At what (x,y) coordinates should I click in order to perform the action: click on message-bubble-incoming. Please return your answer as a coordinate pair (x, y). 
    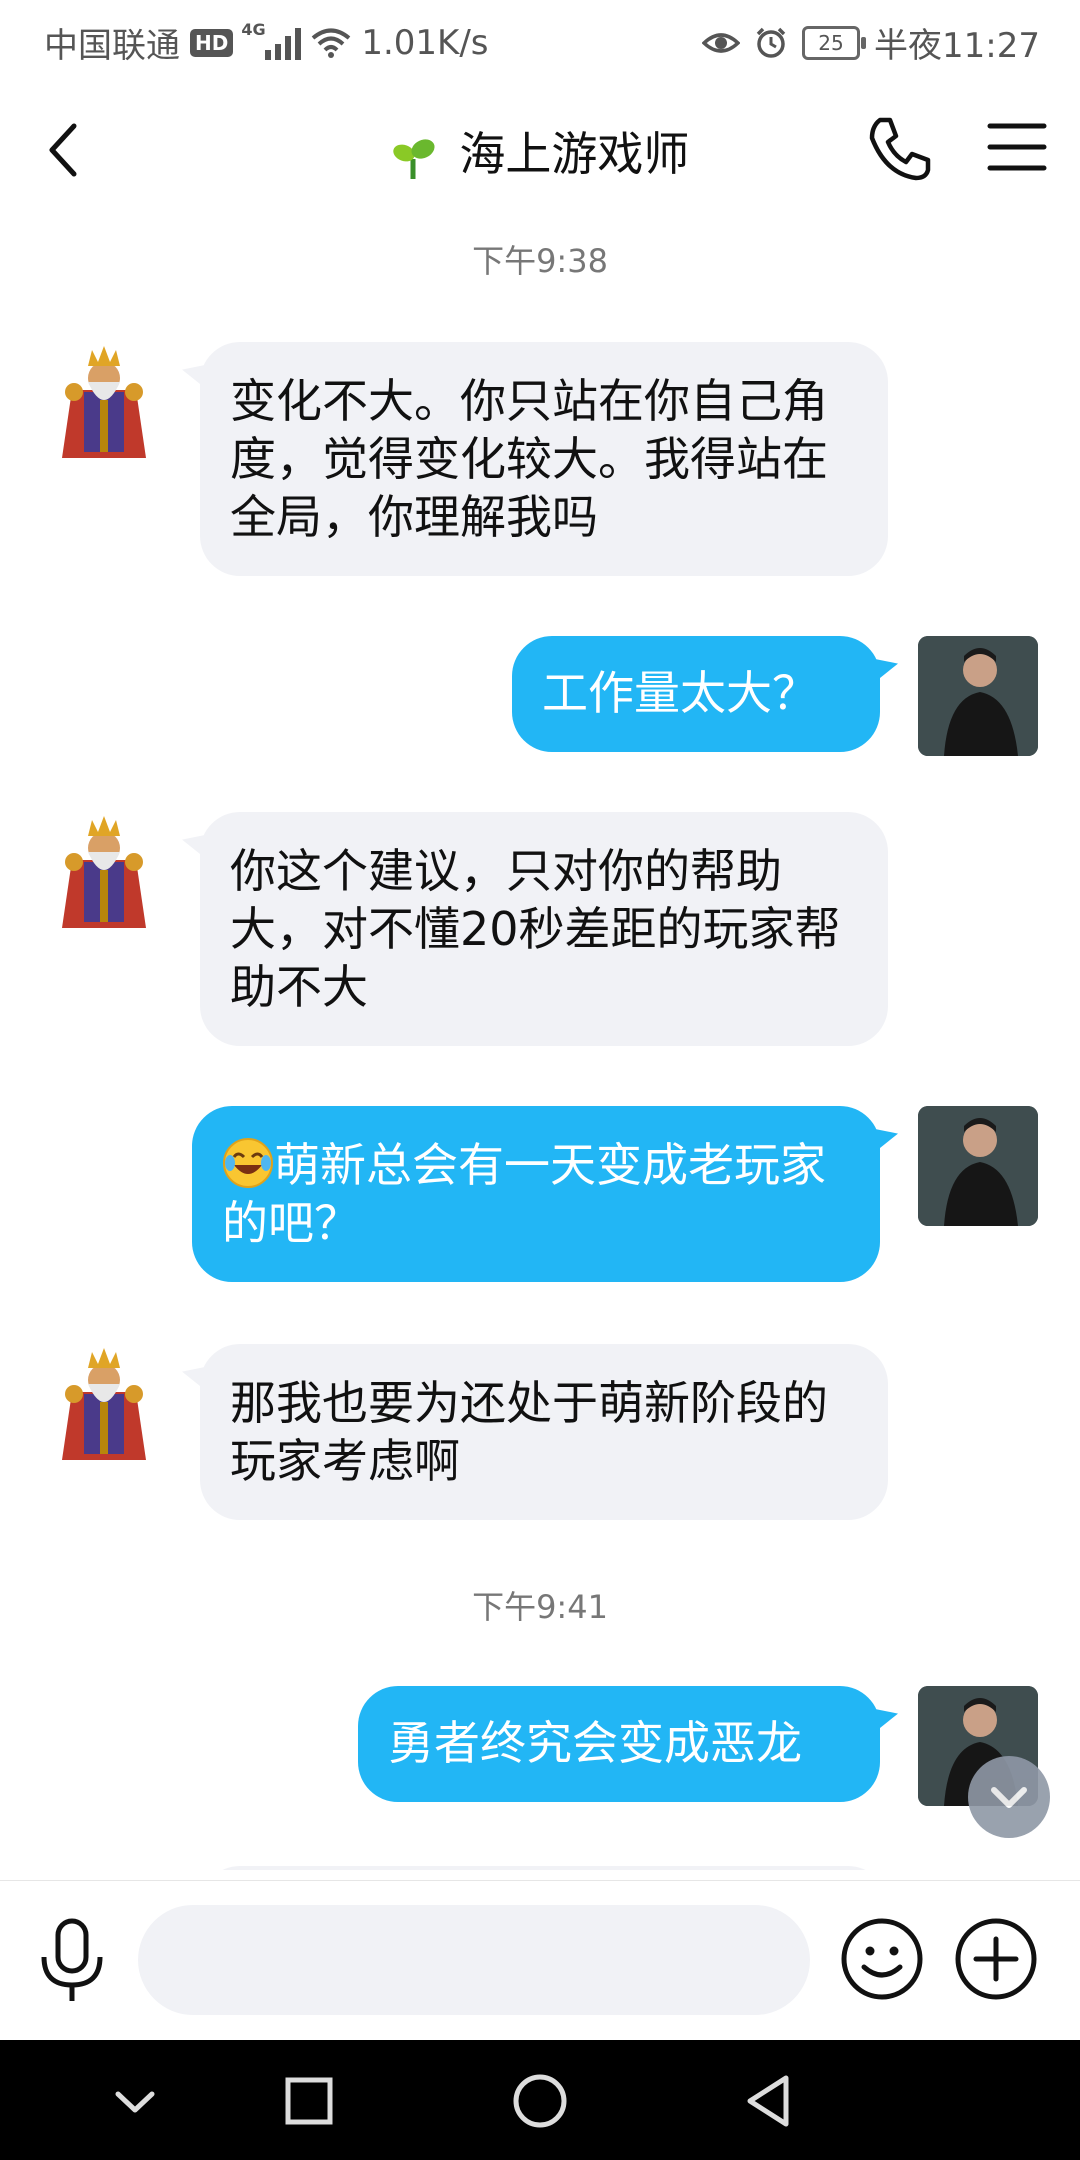
    Looking at the image, I should click on (544, 1868).